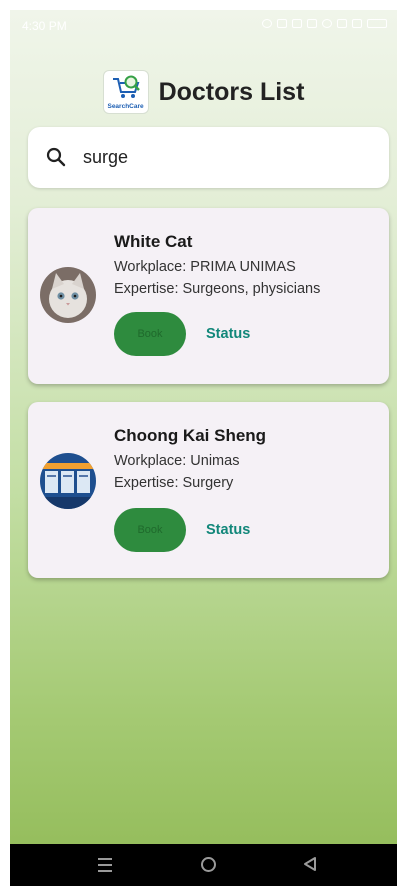 The width and height of the screenshot is (397, 886). I want to click on doctor-name: Choong Kai Sheng, so click(190, 435).